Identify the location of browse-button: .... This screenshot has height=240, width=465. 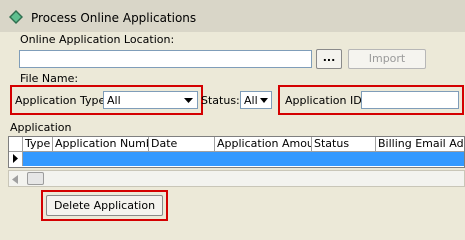
(329, 59).